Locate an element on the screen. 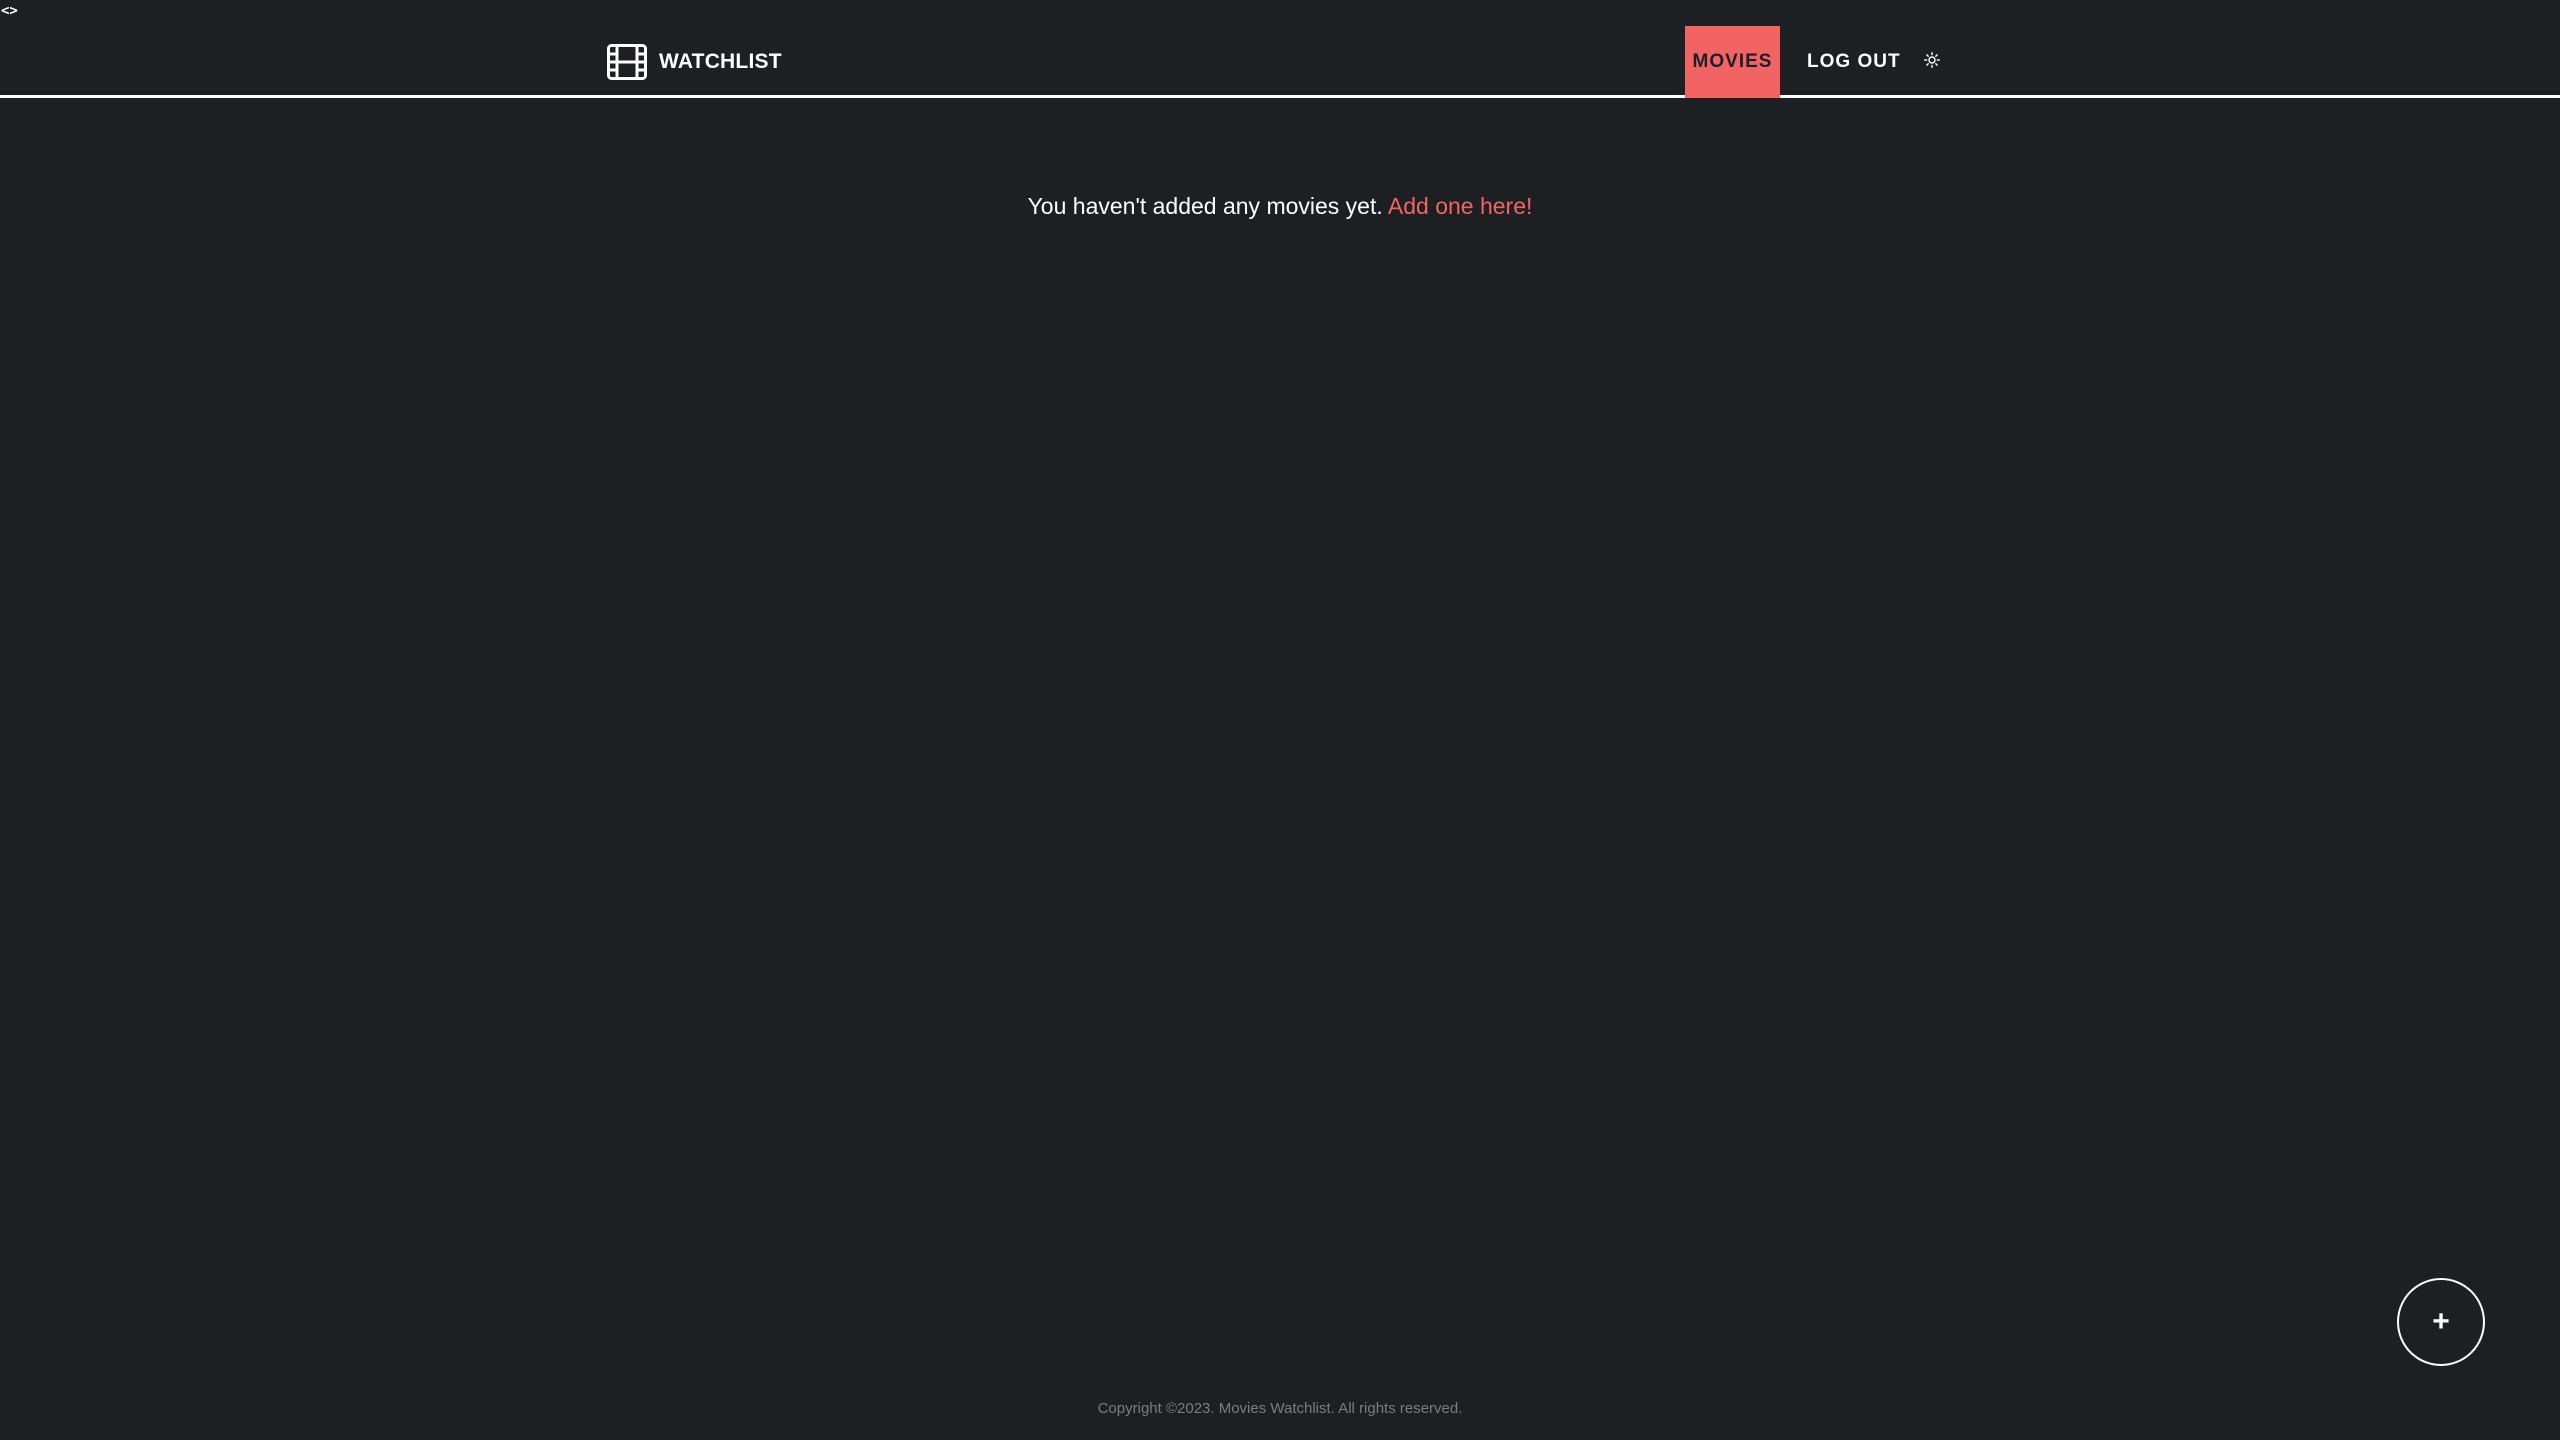  brand-link: WATCHLIST is located at coordinates (694, 62).